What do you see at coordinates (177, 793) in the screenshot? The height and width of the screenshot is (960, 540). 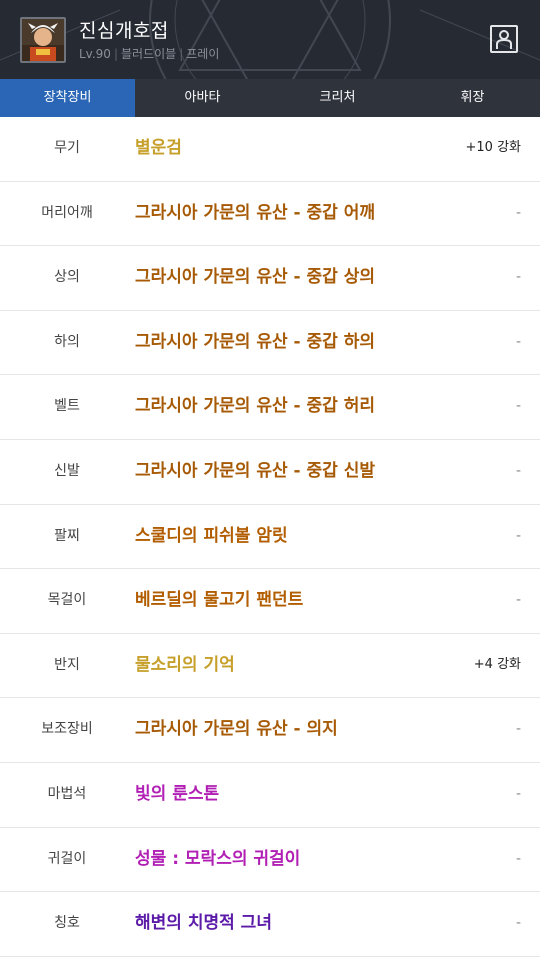 I see `item-name: 빛의 룬스톤` at bounding box center [177, 793].